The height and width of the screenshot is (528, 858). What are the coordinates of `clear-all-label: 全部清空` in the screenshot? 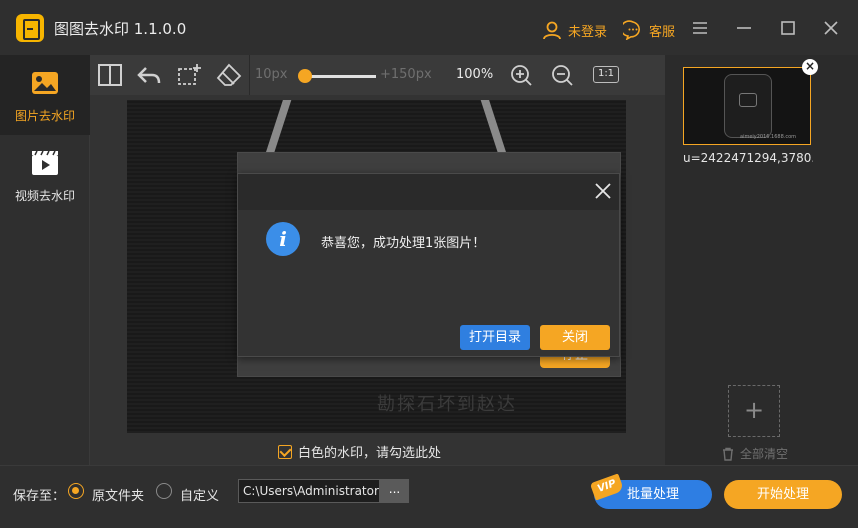 It's located at (764, 454).